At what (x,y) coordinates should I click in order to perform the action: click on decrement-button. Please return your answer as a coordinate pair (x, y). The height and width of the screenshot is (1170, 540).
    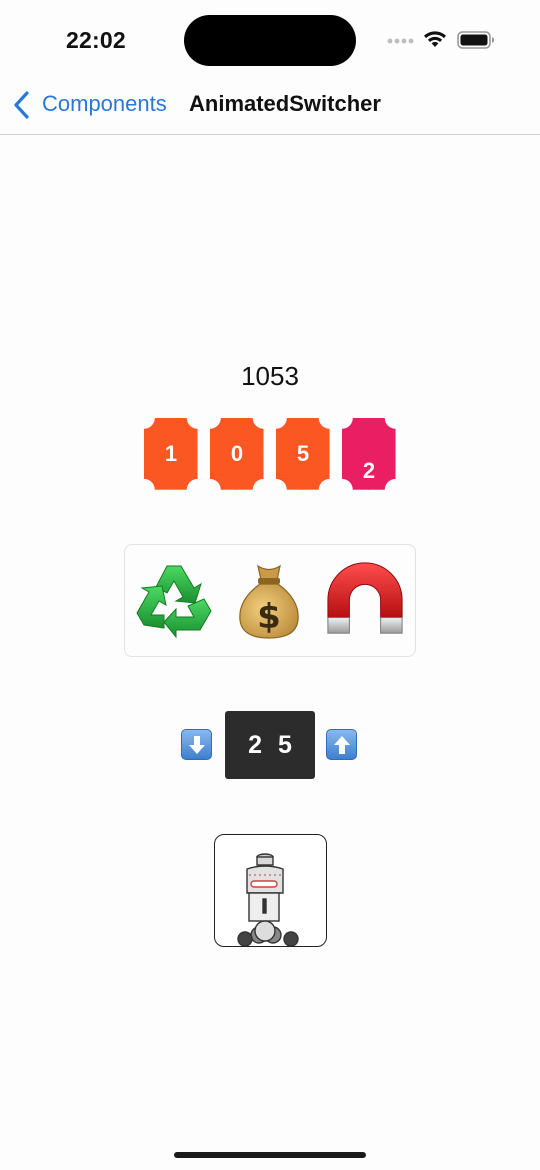
    Looking at the image, I should click on (196, 744).